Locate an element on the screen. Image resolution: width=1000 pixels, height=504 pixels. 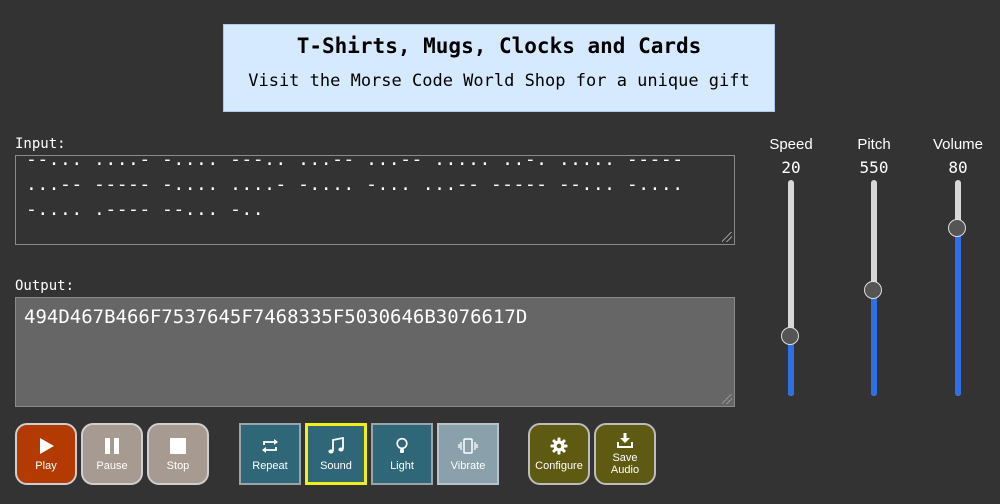
repeat-toggle: Repeat is located at coordinates (270, 454).